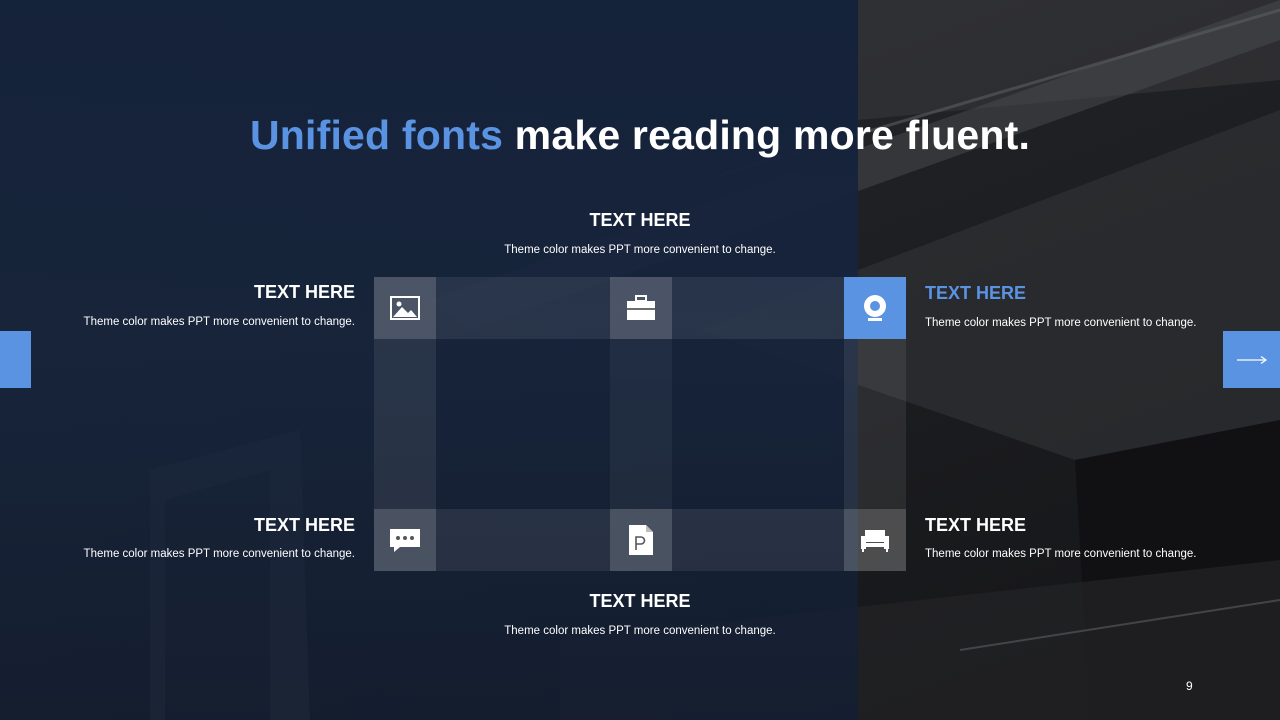  I want to click on left-bottom-title: TEXT HERE, so click(304, 525).